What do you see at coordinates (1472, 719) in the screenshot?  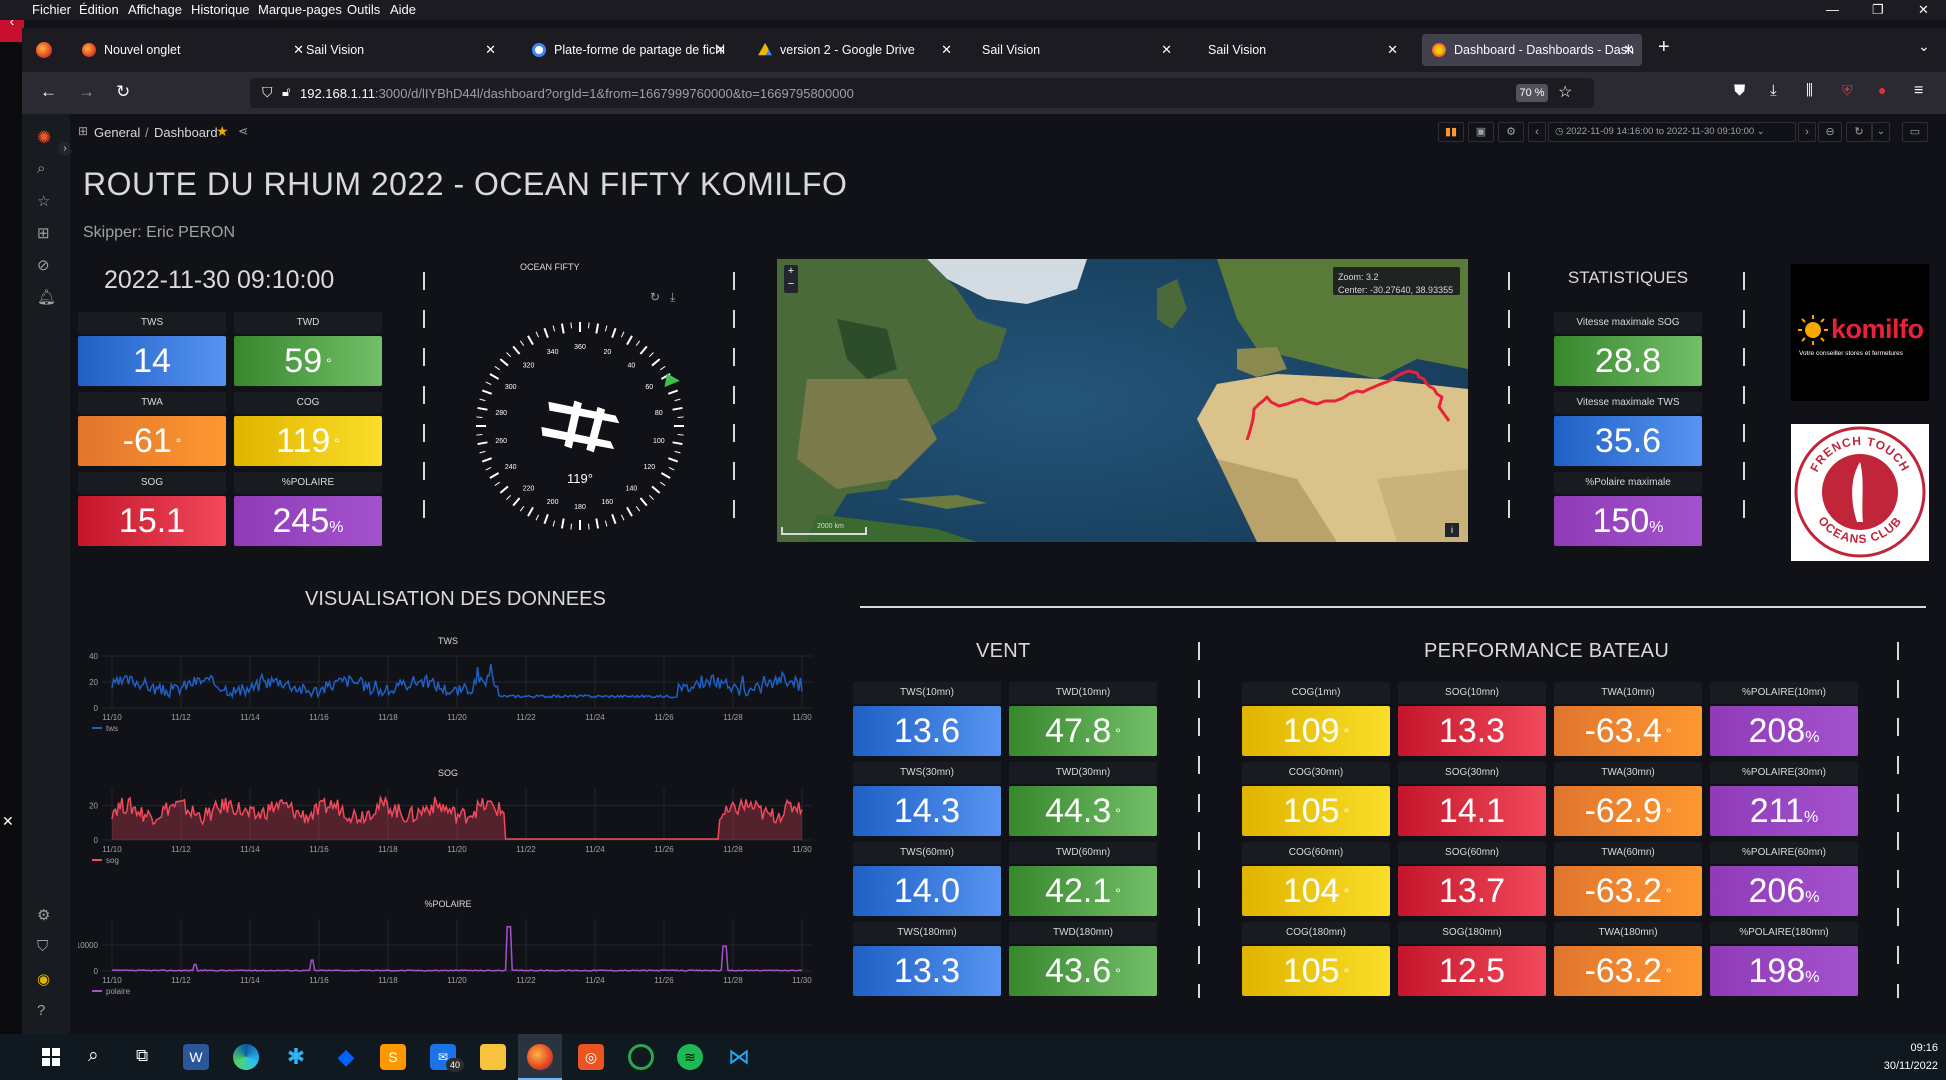 I see `stat-tile: SOG(10mn) 13.3` at bounding box center [1472, 719].